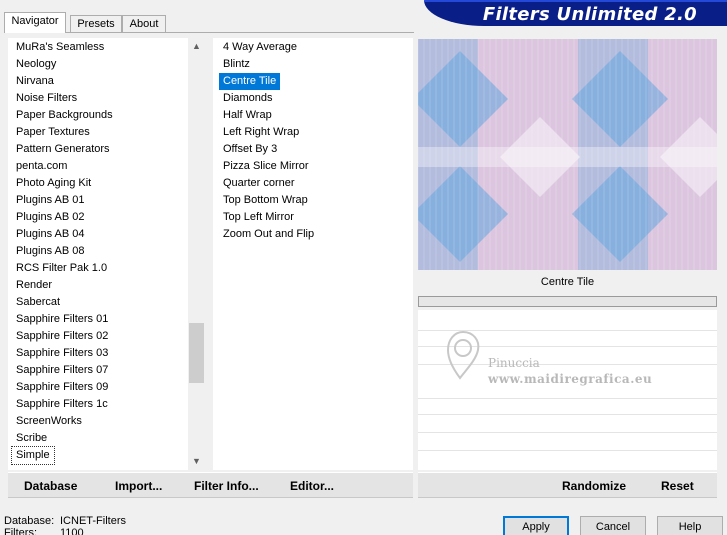  What do you see at coordinates (677, 486) in the screenshot?
I see `reset-button: Reset` at bounding box center [677, 486].